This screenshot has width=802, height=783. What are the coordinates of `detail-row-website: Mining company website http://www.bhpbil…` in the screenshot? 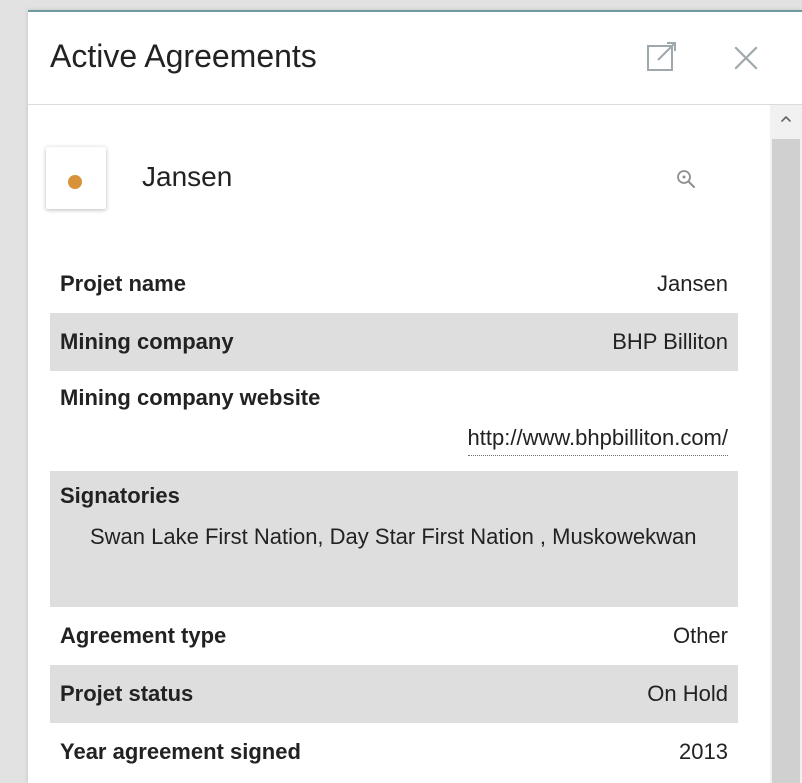 It's located at (394, 421).